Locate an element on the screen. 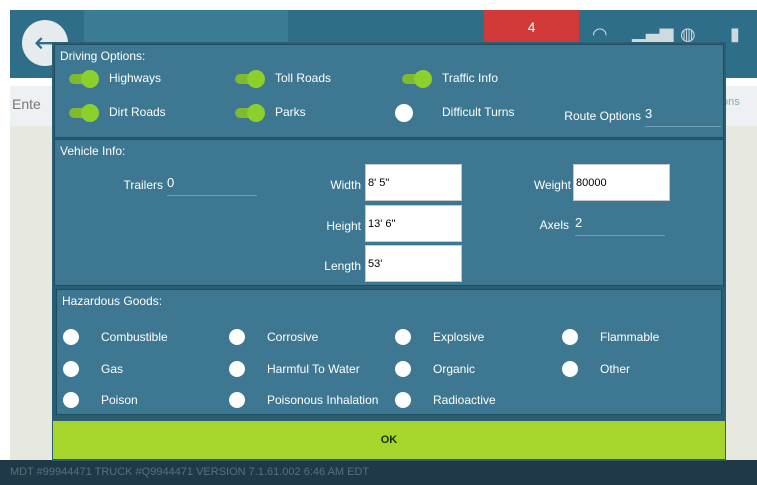 The image size is (757, 485). haz-explosive: Explosive is located at coordinates (470, 337).